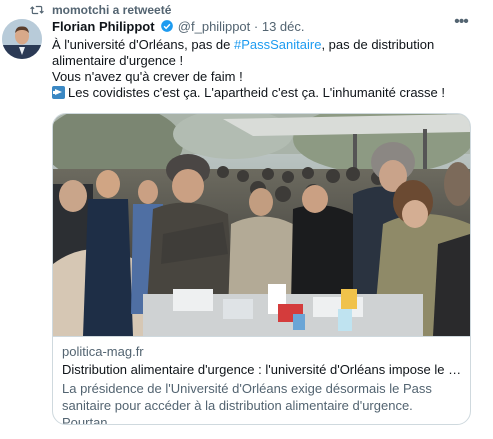 This screenshot has width=493, height=439. Describe the element at coordinates (283, 26) in the screenshot. I see `tweet-date: 13 déc.` at that location.